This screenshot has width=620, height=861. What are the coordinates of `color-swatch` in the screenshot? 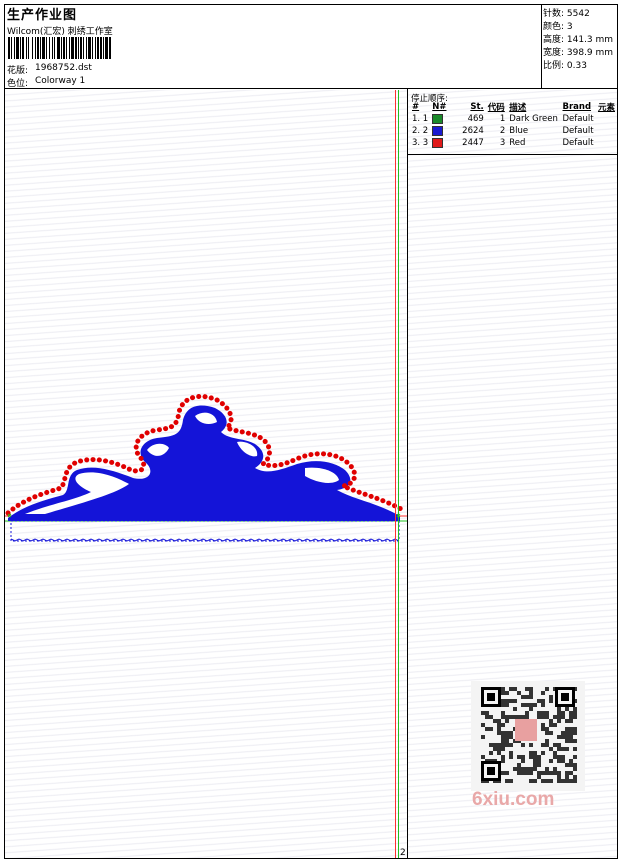 It's located at (441, 119).